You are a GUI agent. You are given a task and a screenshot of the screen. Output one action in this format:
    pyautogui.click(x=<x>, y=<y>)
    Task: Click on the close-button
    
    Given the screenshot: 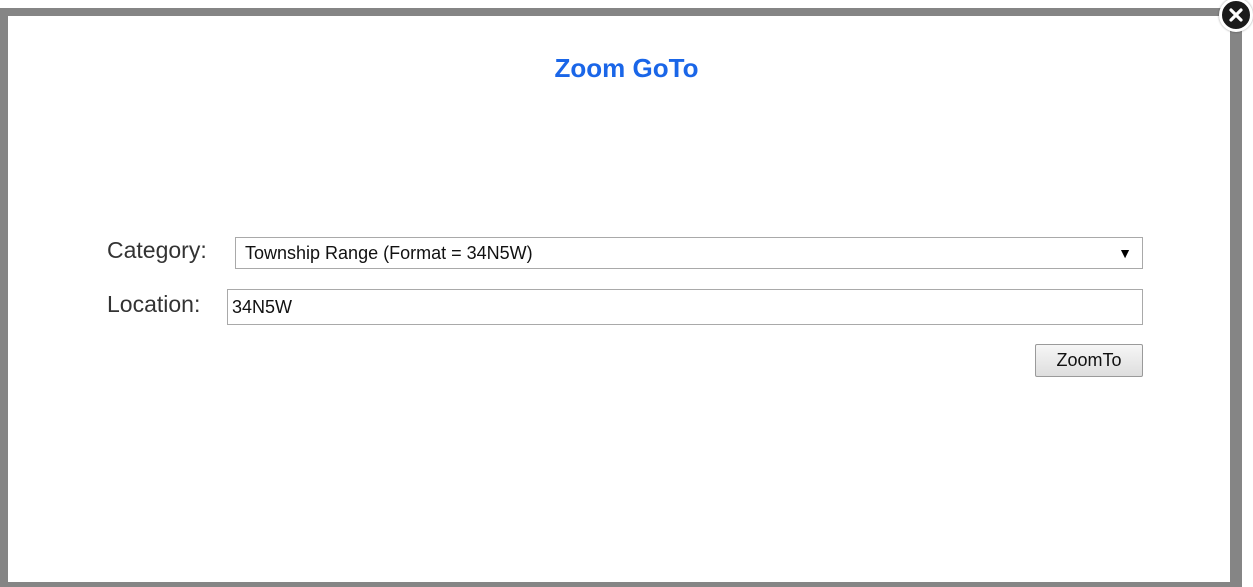 What is the action you would take?
    pyautogui.click(x=1236, y=16)
    